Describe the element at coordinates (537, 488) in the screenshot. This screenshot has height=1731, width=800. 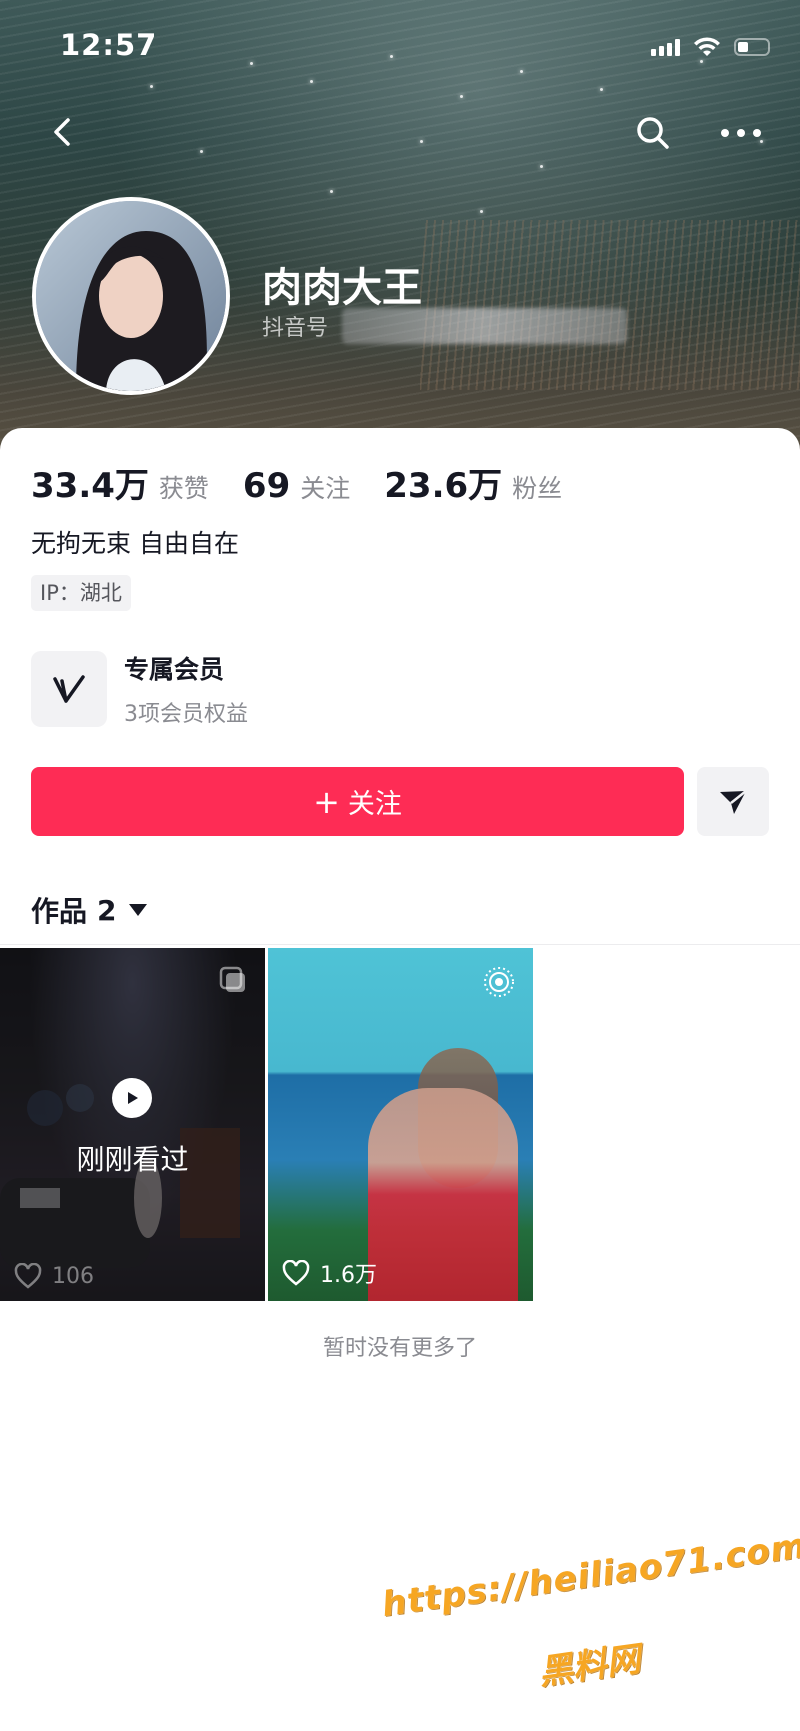
I see `stat-label: 粉丝` at that location.